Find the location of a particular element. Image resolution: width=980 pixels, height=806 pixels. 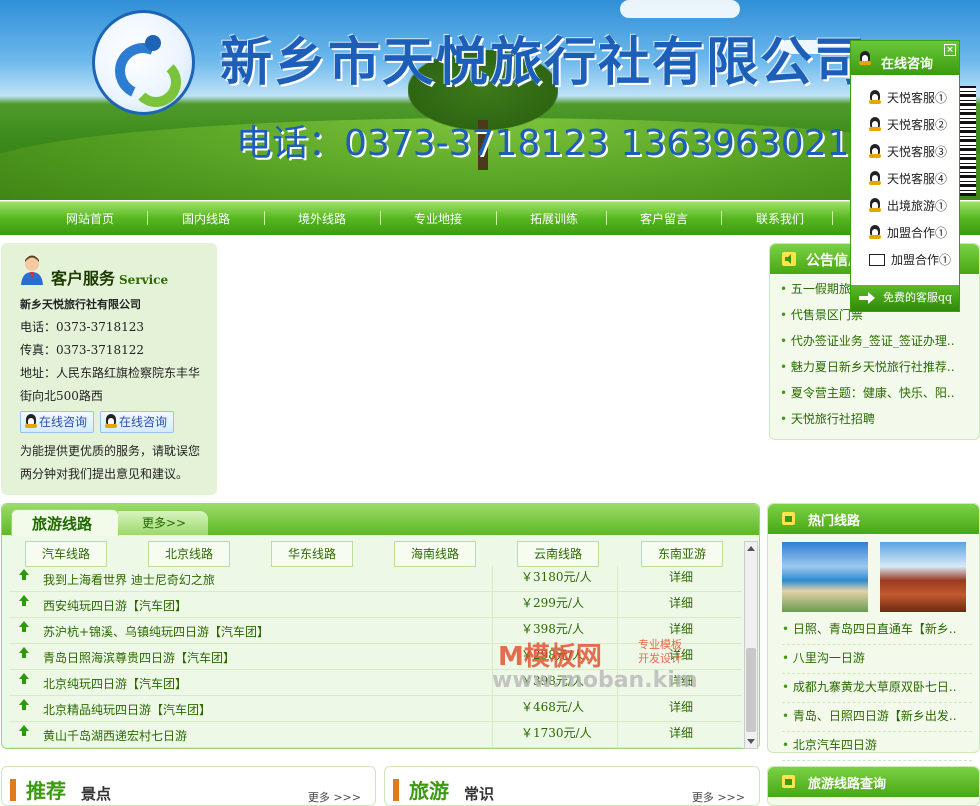

tour-name-link: 北京纯玩四日游【汽车团】 is located at coordinates (115, 683).